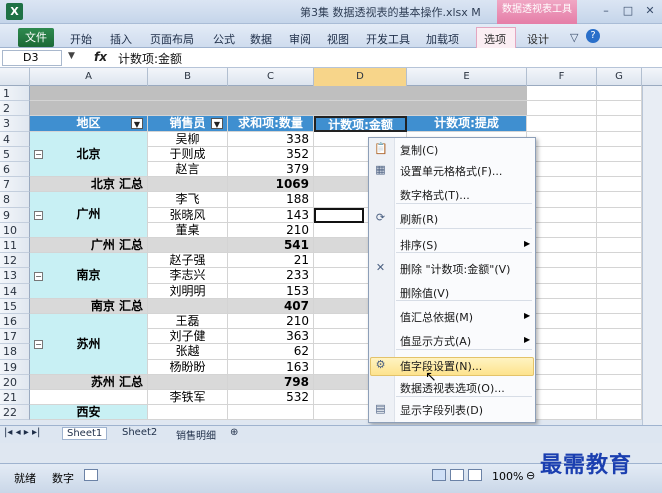 The height and width of the screenshot is (493, 662). Describe the element at coordinates (300, 39) in the screenshot. I see `tab-review: 审阅` at that location.